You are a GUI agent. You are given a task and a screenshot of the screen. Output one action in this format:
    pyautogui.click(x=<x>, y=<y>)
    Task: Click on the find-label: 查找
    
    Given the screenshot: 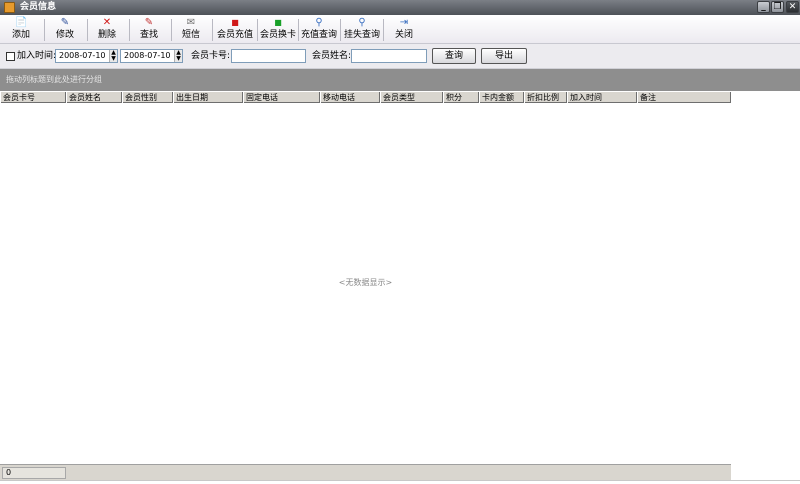 What is the action you would take?
    pyautogui.click(x=148, y=35)
    